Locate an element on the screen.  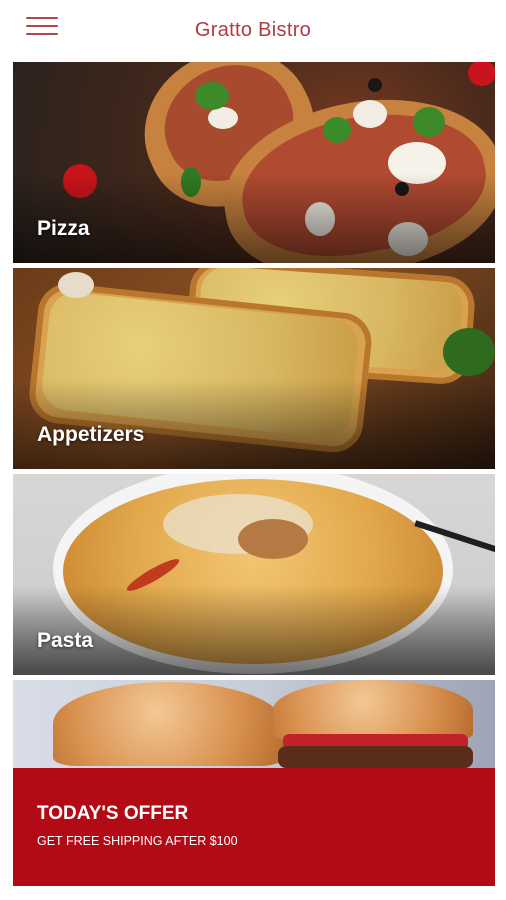
burger-photo is located at coordinates (254, 724).